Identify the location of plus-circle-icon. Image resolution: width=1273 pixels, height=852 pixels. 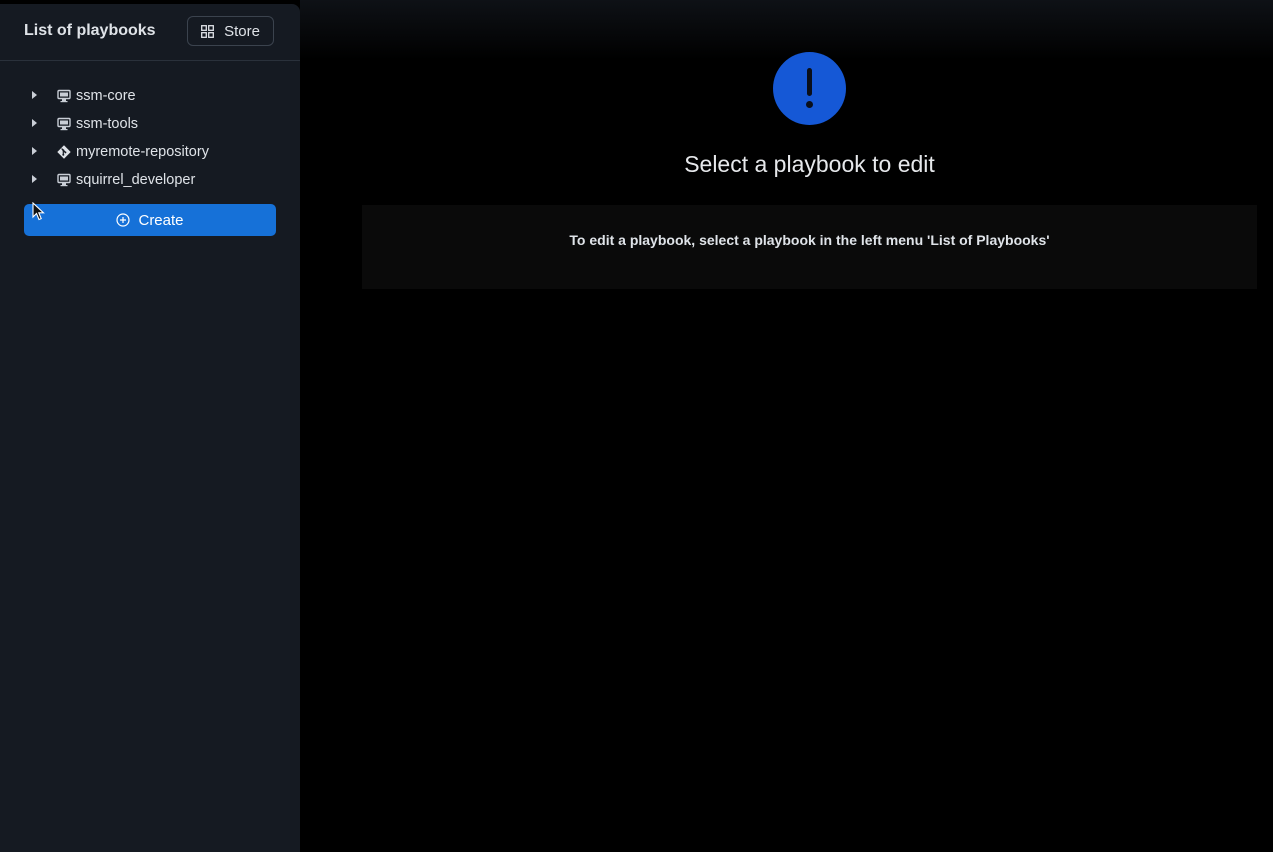
(123, 220).